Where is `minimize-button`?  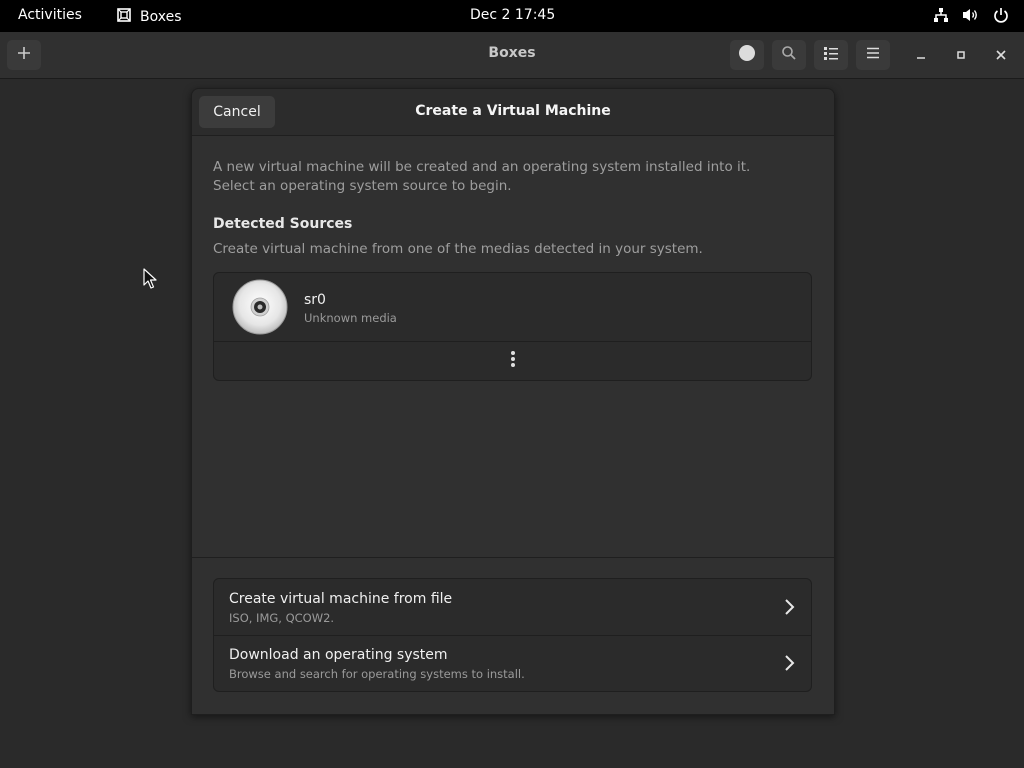 minimize-button is located at coordinates (921, 56).